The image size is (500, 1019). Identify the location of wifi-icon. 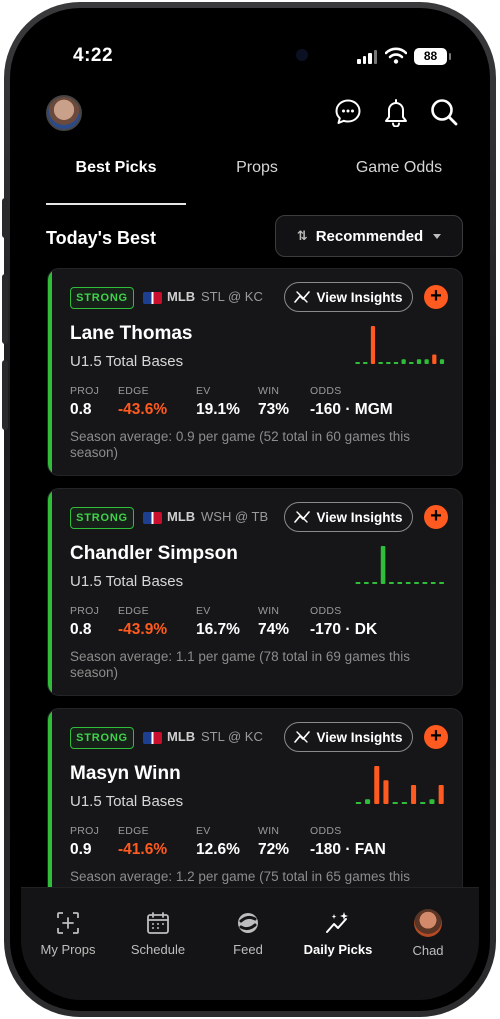
(396, 55).